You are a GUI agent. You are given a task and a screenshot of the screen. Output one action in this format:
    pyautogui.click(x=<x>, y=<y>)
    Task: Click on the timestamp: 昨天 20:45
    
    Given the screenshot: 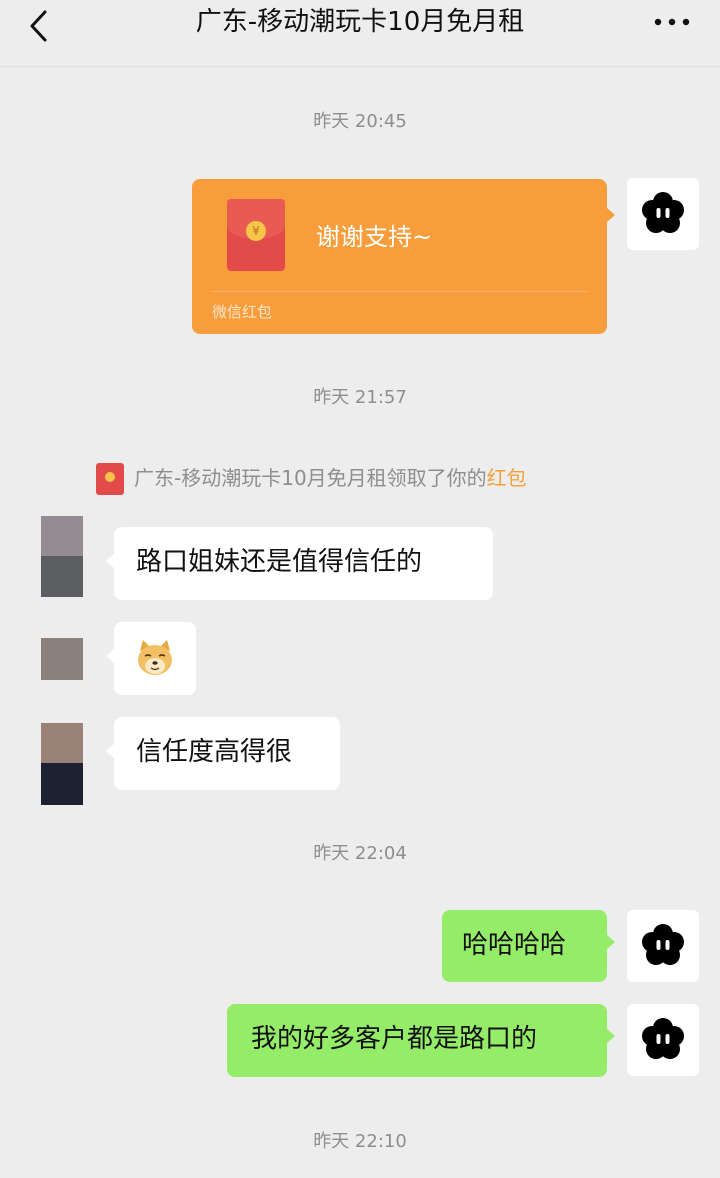 What is the action you would take?
    pyautogui.click(x=360, y=121)
    